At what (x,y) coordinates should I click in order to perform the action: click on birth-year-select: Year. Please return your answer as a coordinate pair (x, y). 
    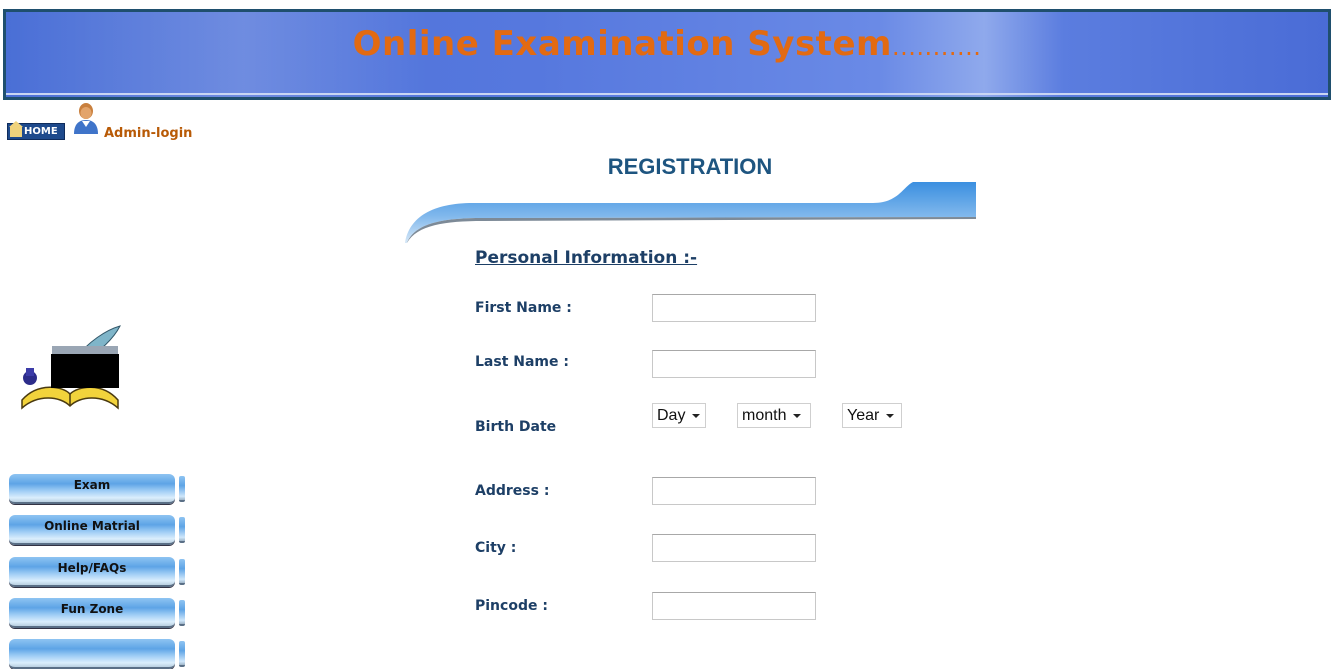
    Looking at the image, I should click on (872, 415).